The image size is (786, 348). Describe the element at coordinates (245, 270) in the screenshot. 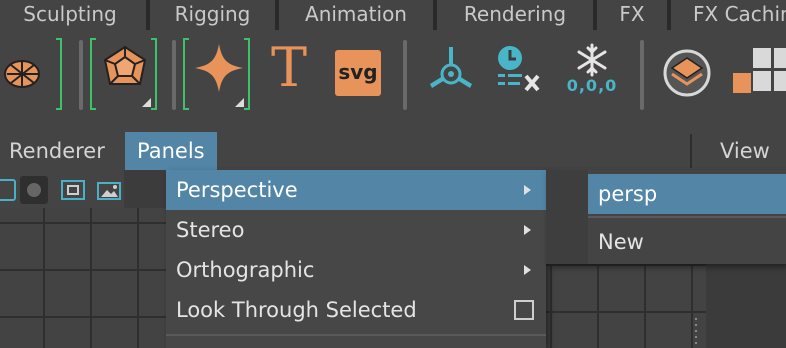

I see `menu-item-label: Orthographic` at that location.